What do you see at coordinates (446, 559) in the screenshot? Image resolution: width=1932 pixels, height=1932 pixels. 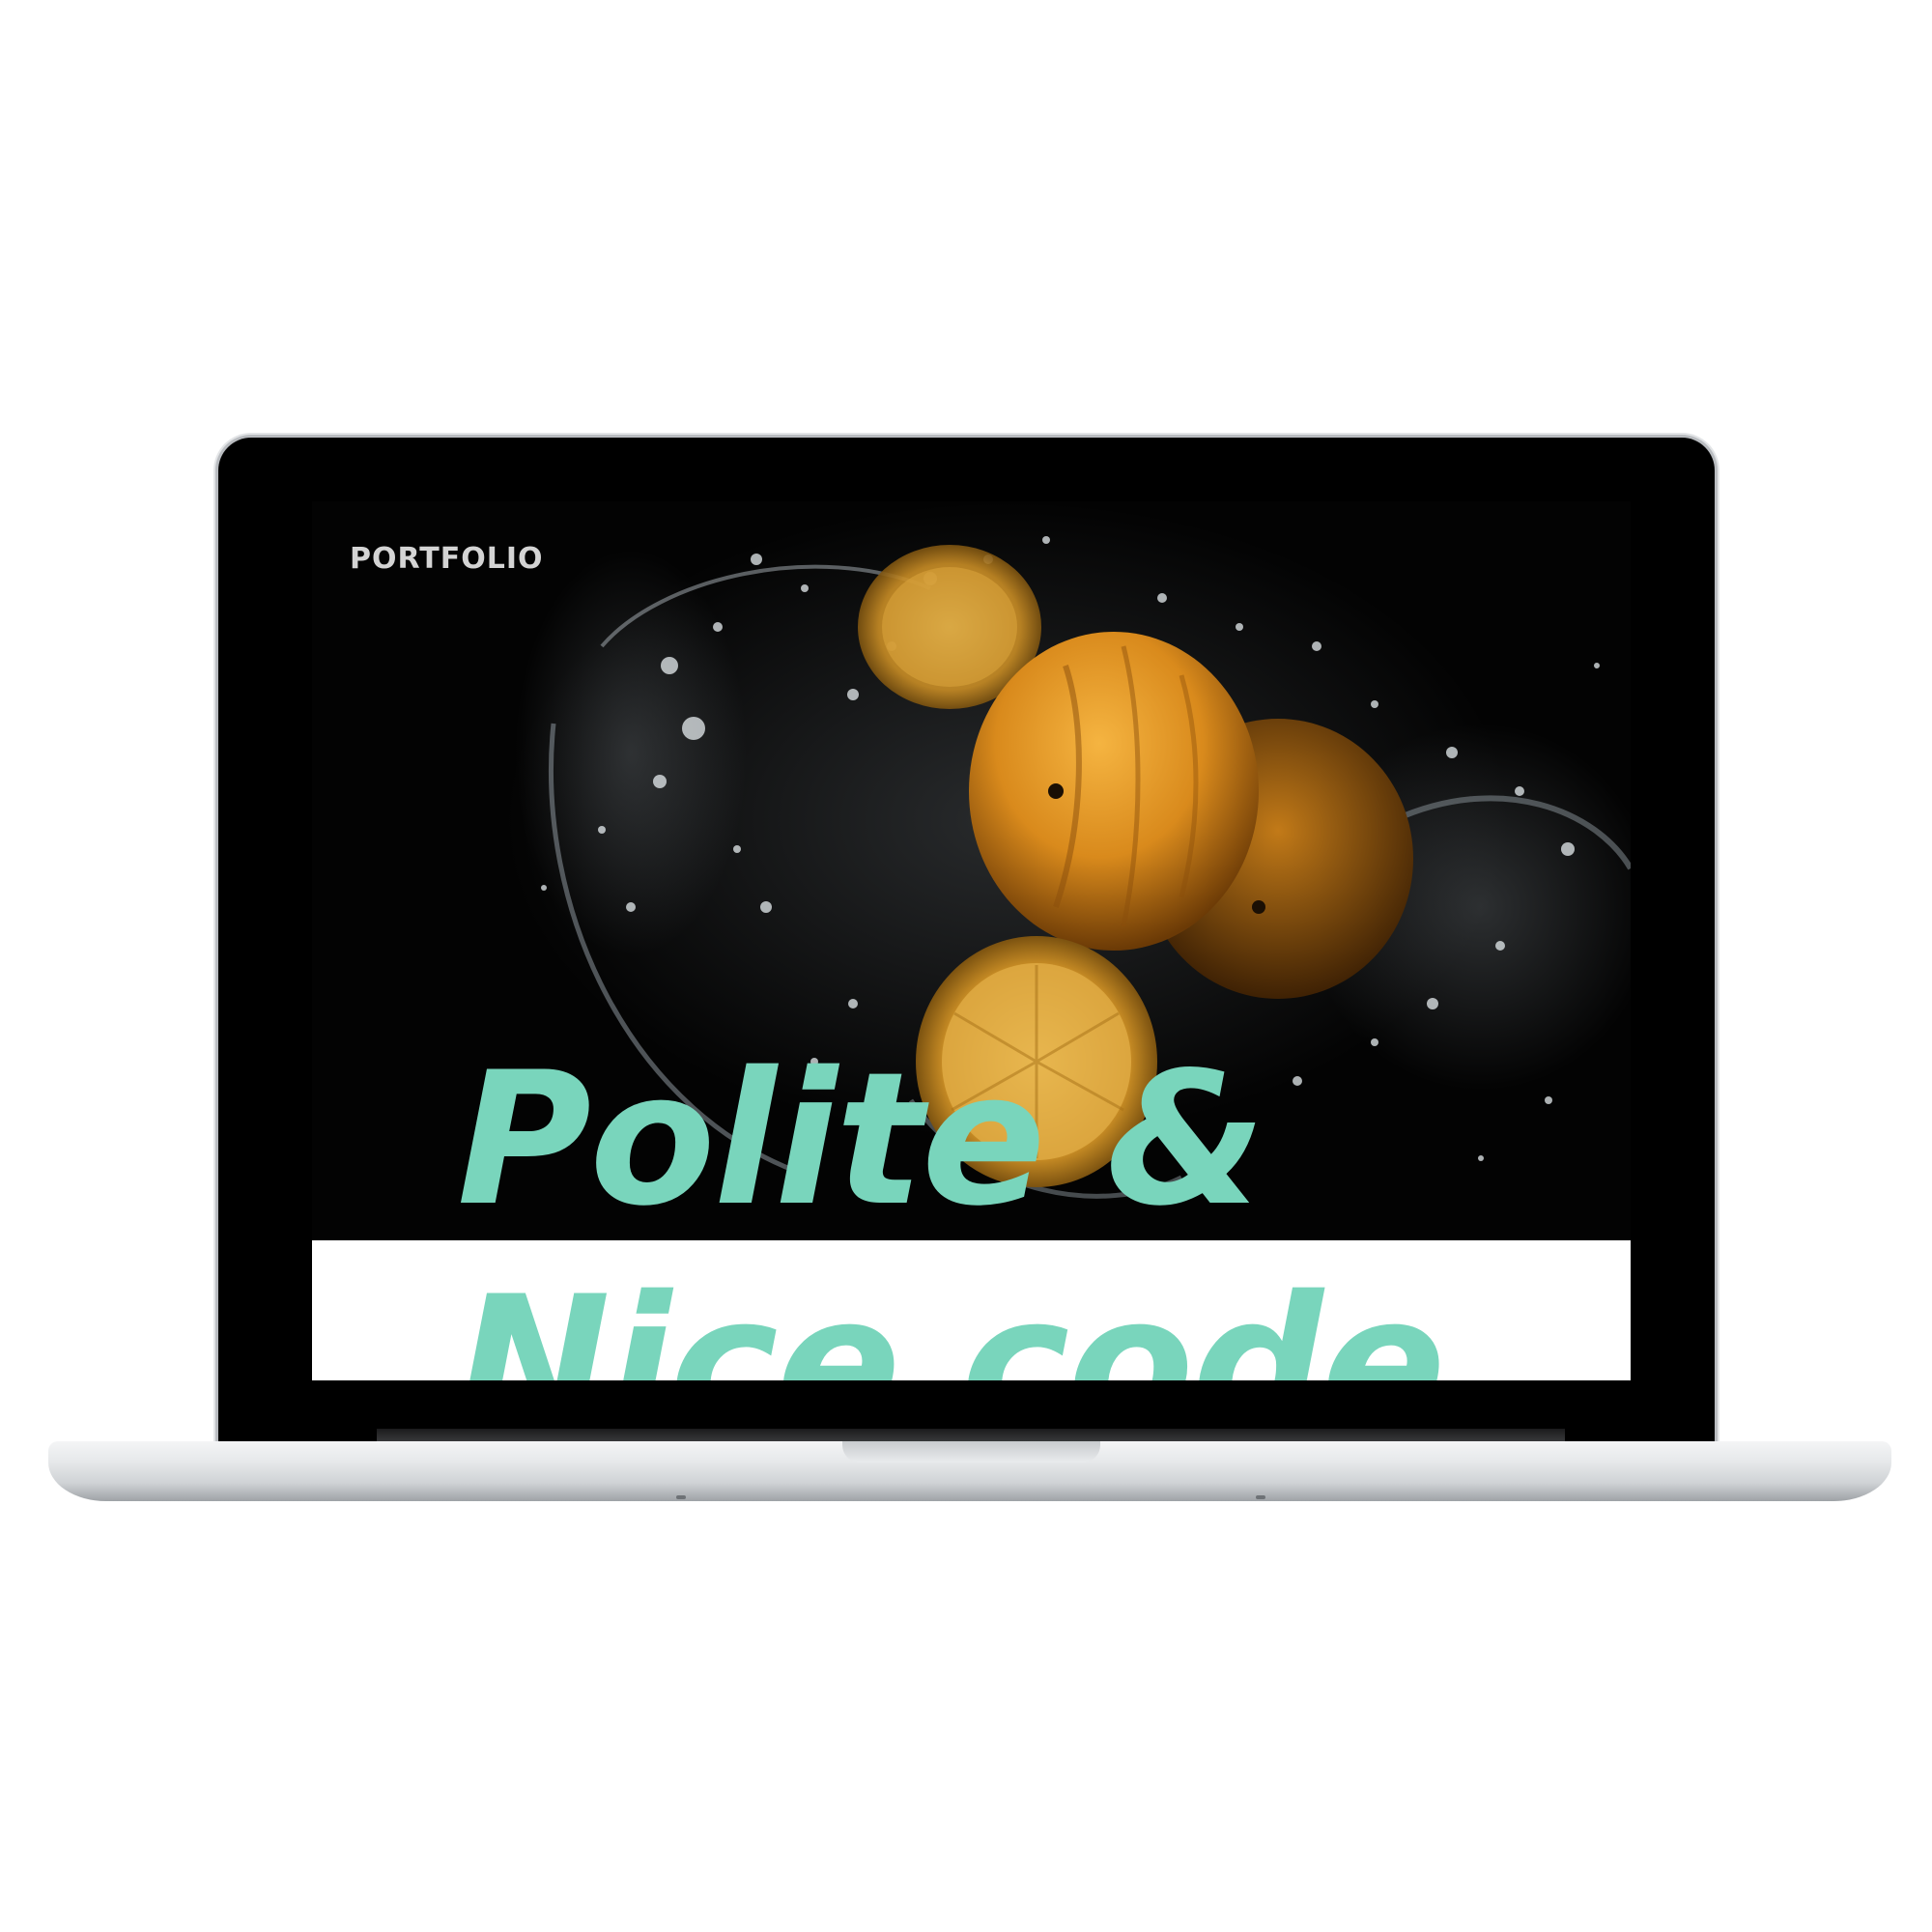 I see `brand-logo: PORTFOLIO` at bounding box center [446, 559].